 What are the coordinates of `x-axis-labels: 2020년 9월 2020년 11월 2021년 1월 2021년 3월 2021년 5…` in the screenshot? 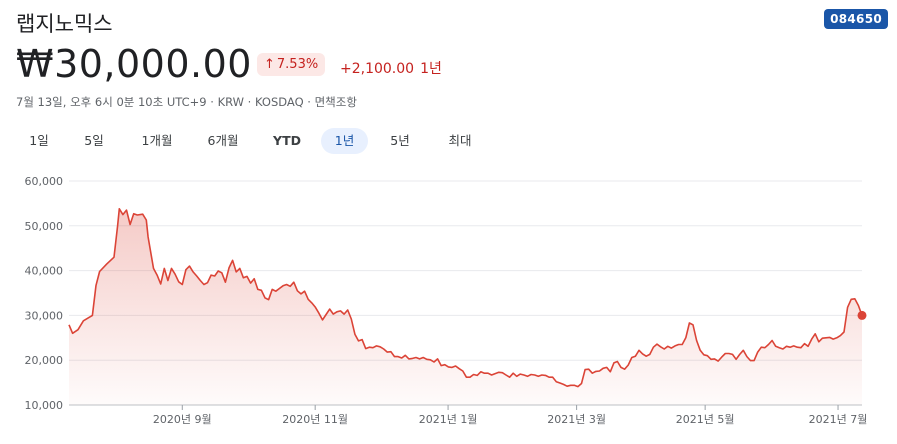 It's located at (510, 415).